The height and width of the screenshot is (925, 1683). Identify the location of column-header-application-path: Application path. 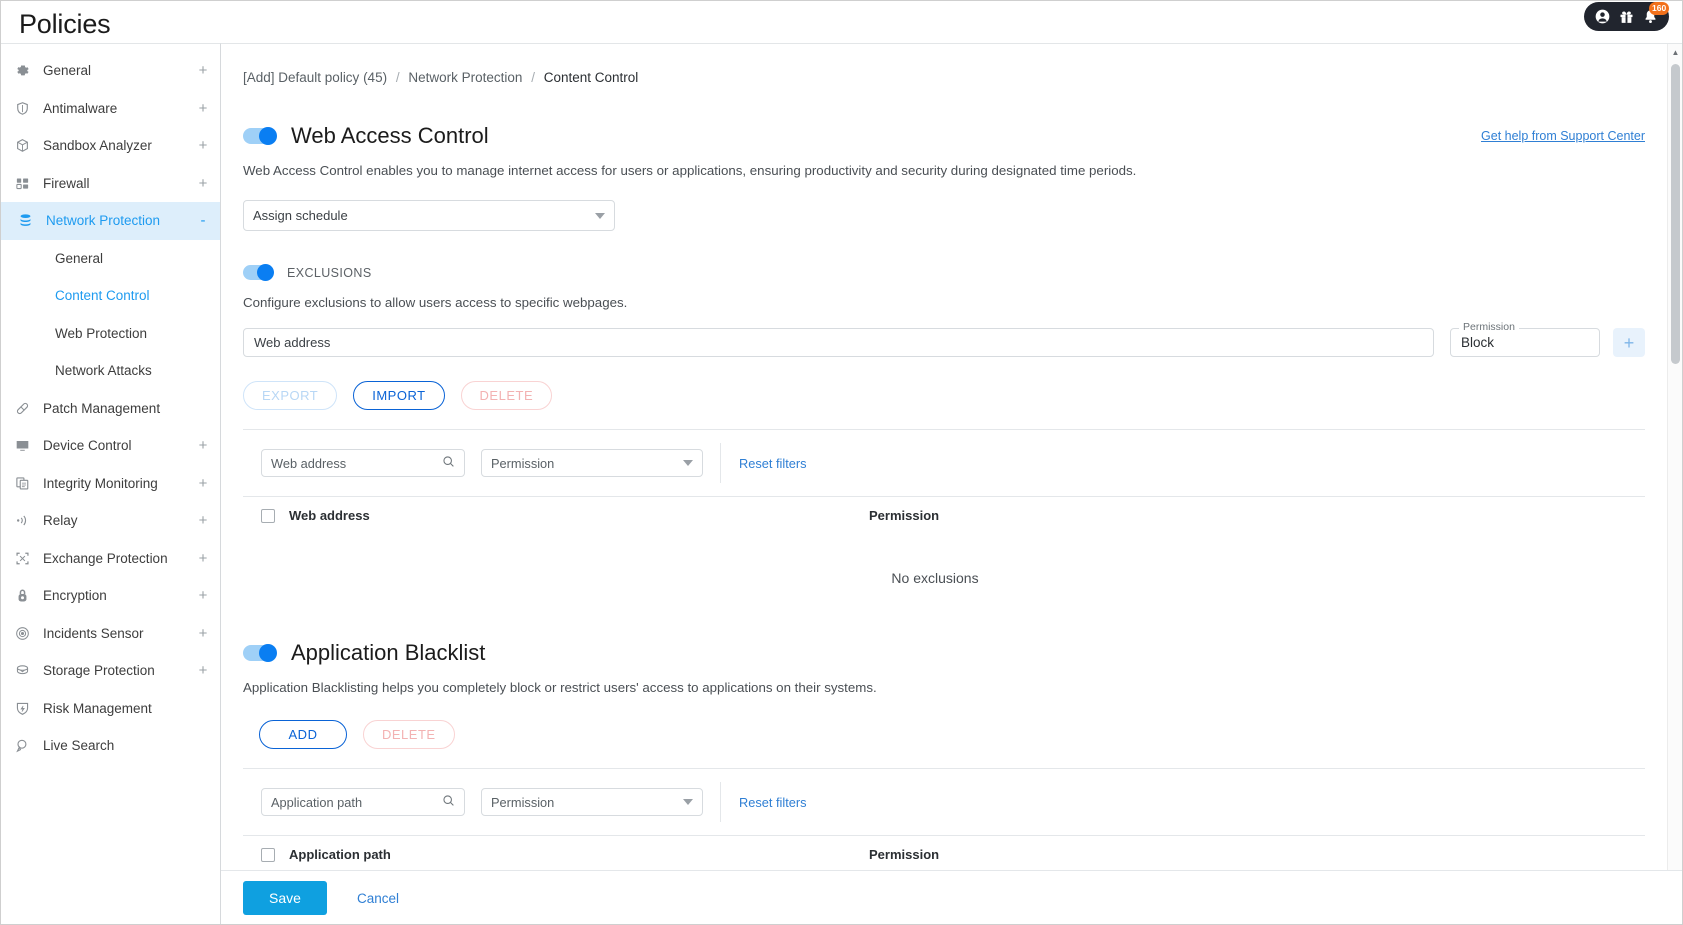
(340, 854).